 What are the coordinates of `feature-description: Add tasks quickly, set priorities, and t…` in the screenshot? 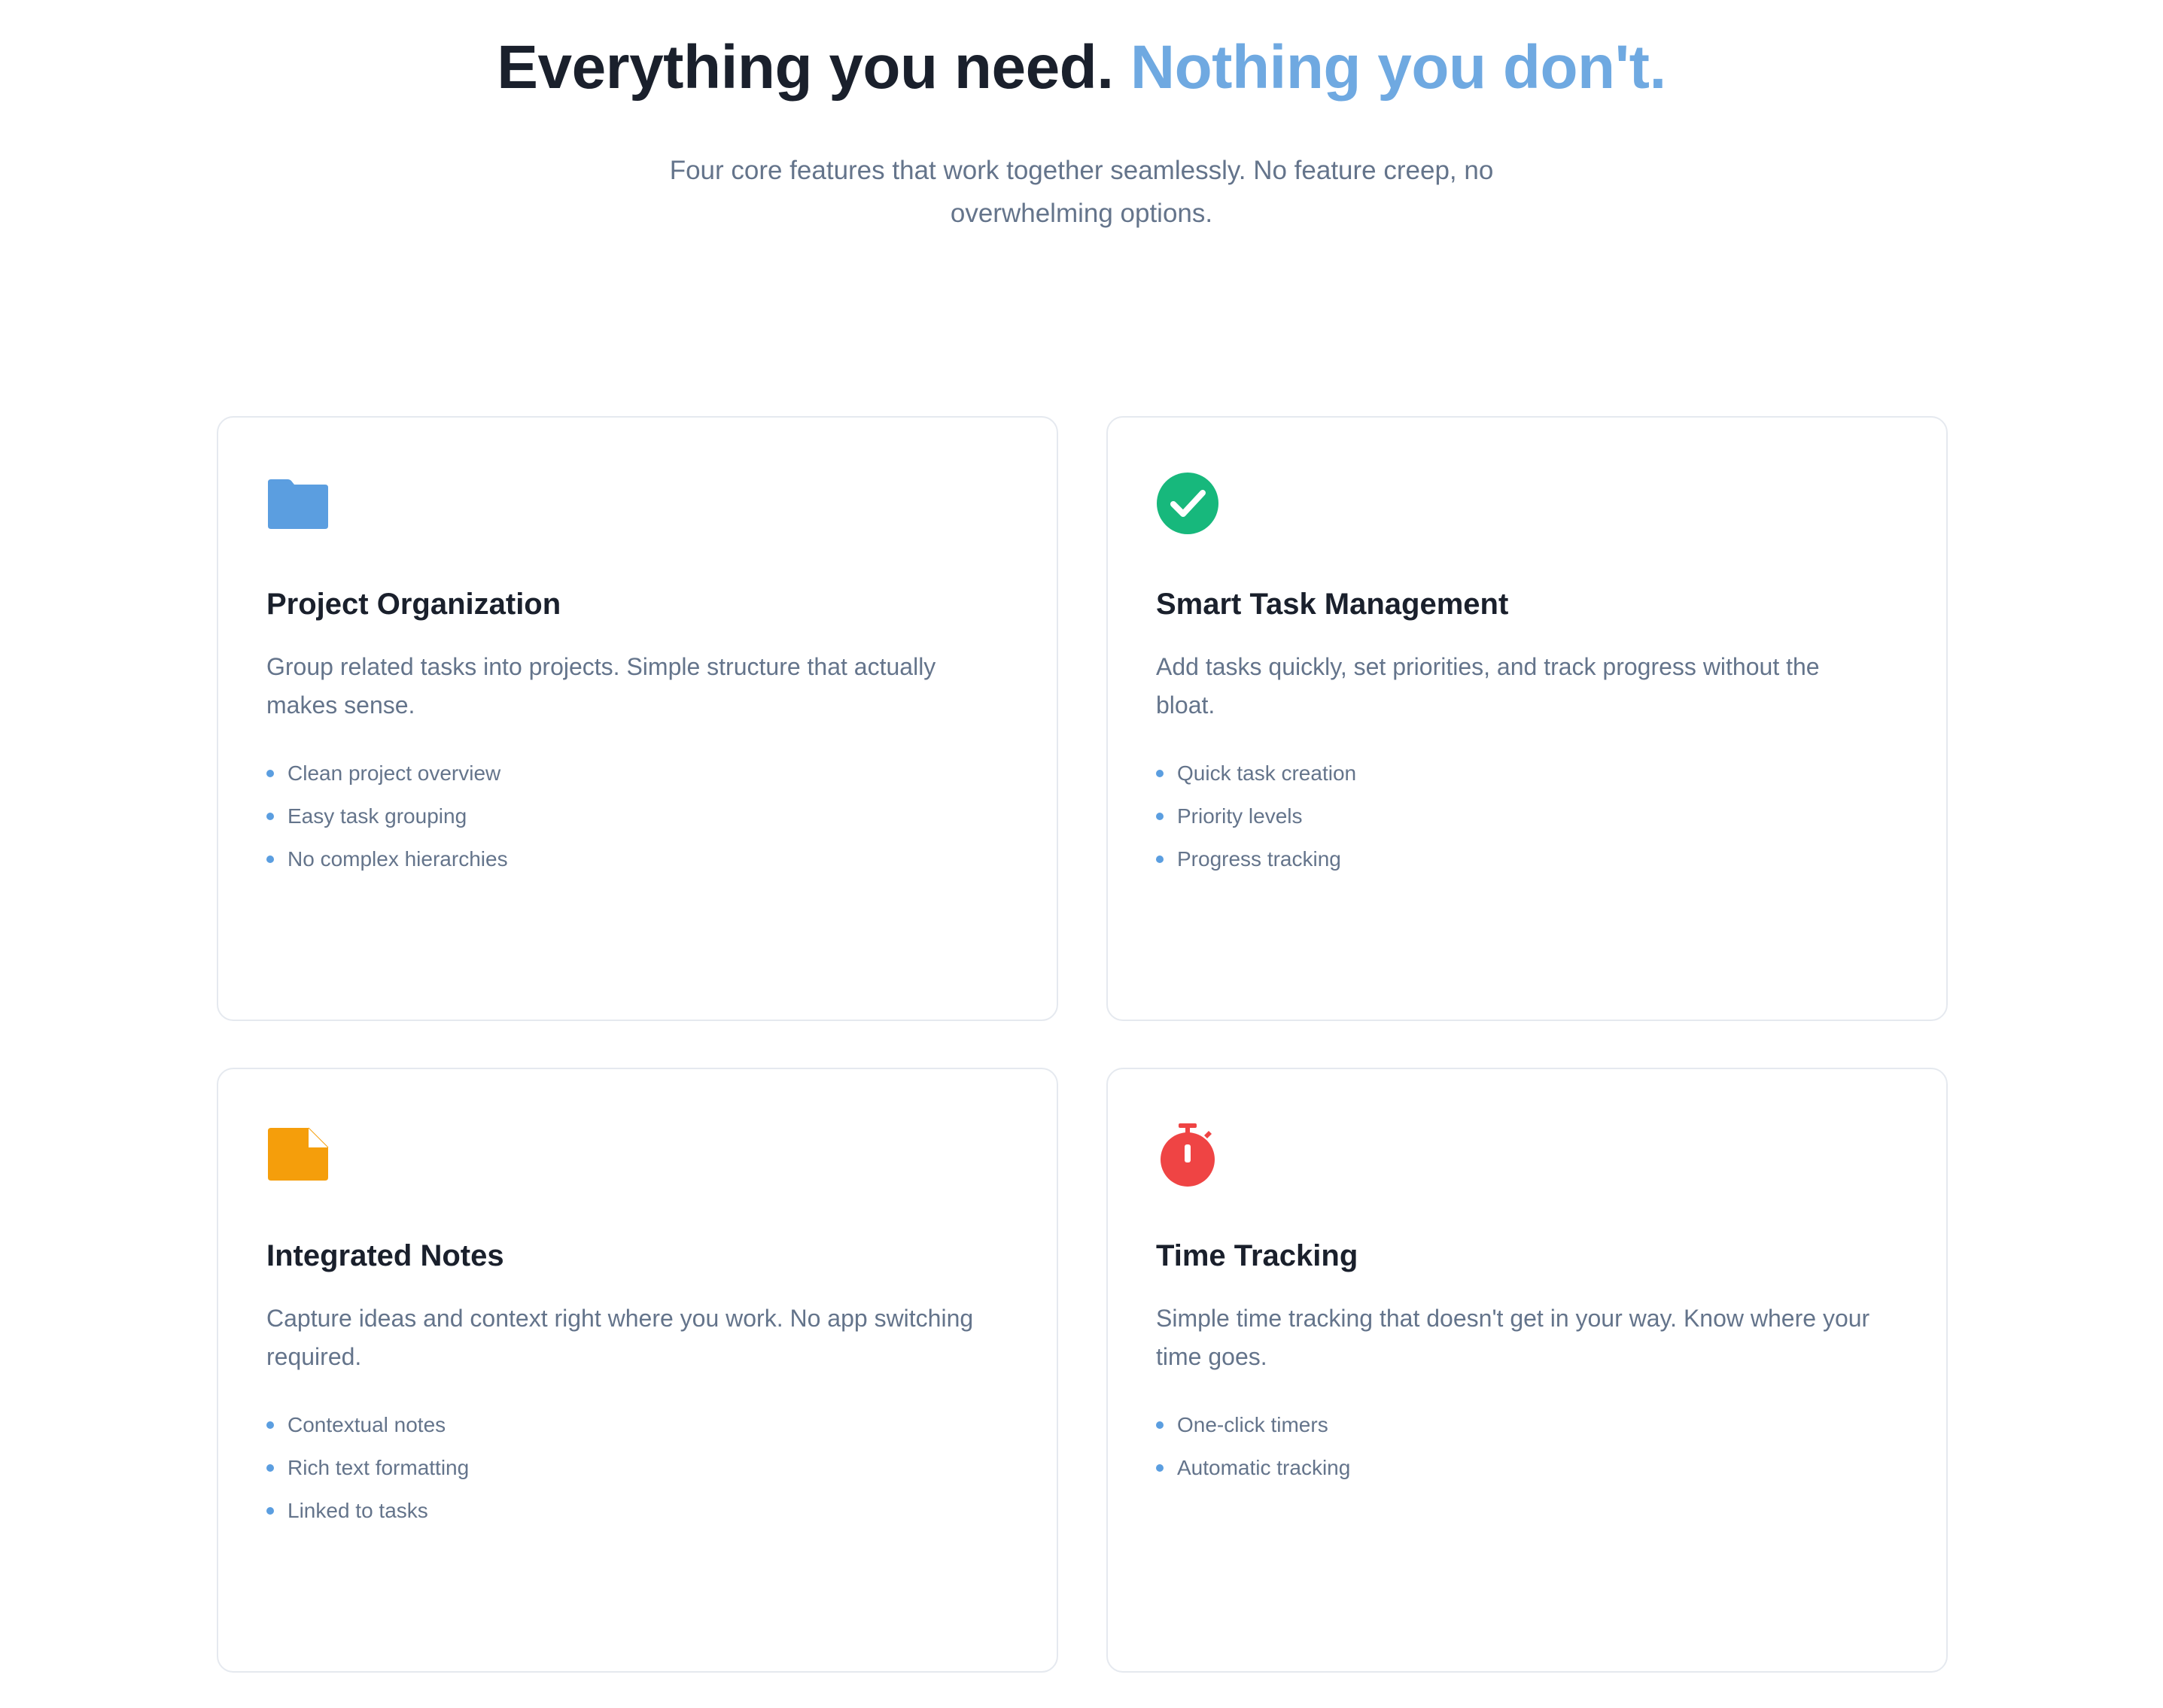 It's located at (1488, 686).